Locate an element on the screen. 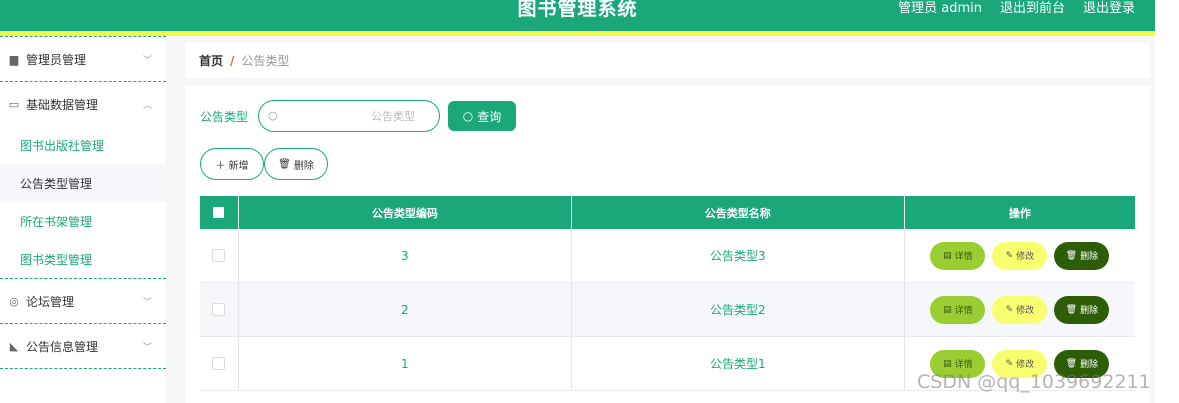  header-select-all is located at coordinates (219, 212).